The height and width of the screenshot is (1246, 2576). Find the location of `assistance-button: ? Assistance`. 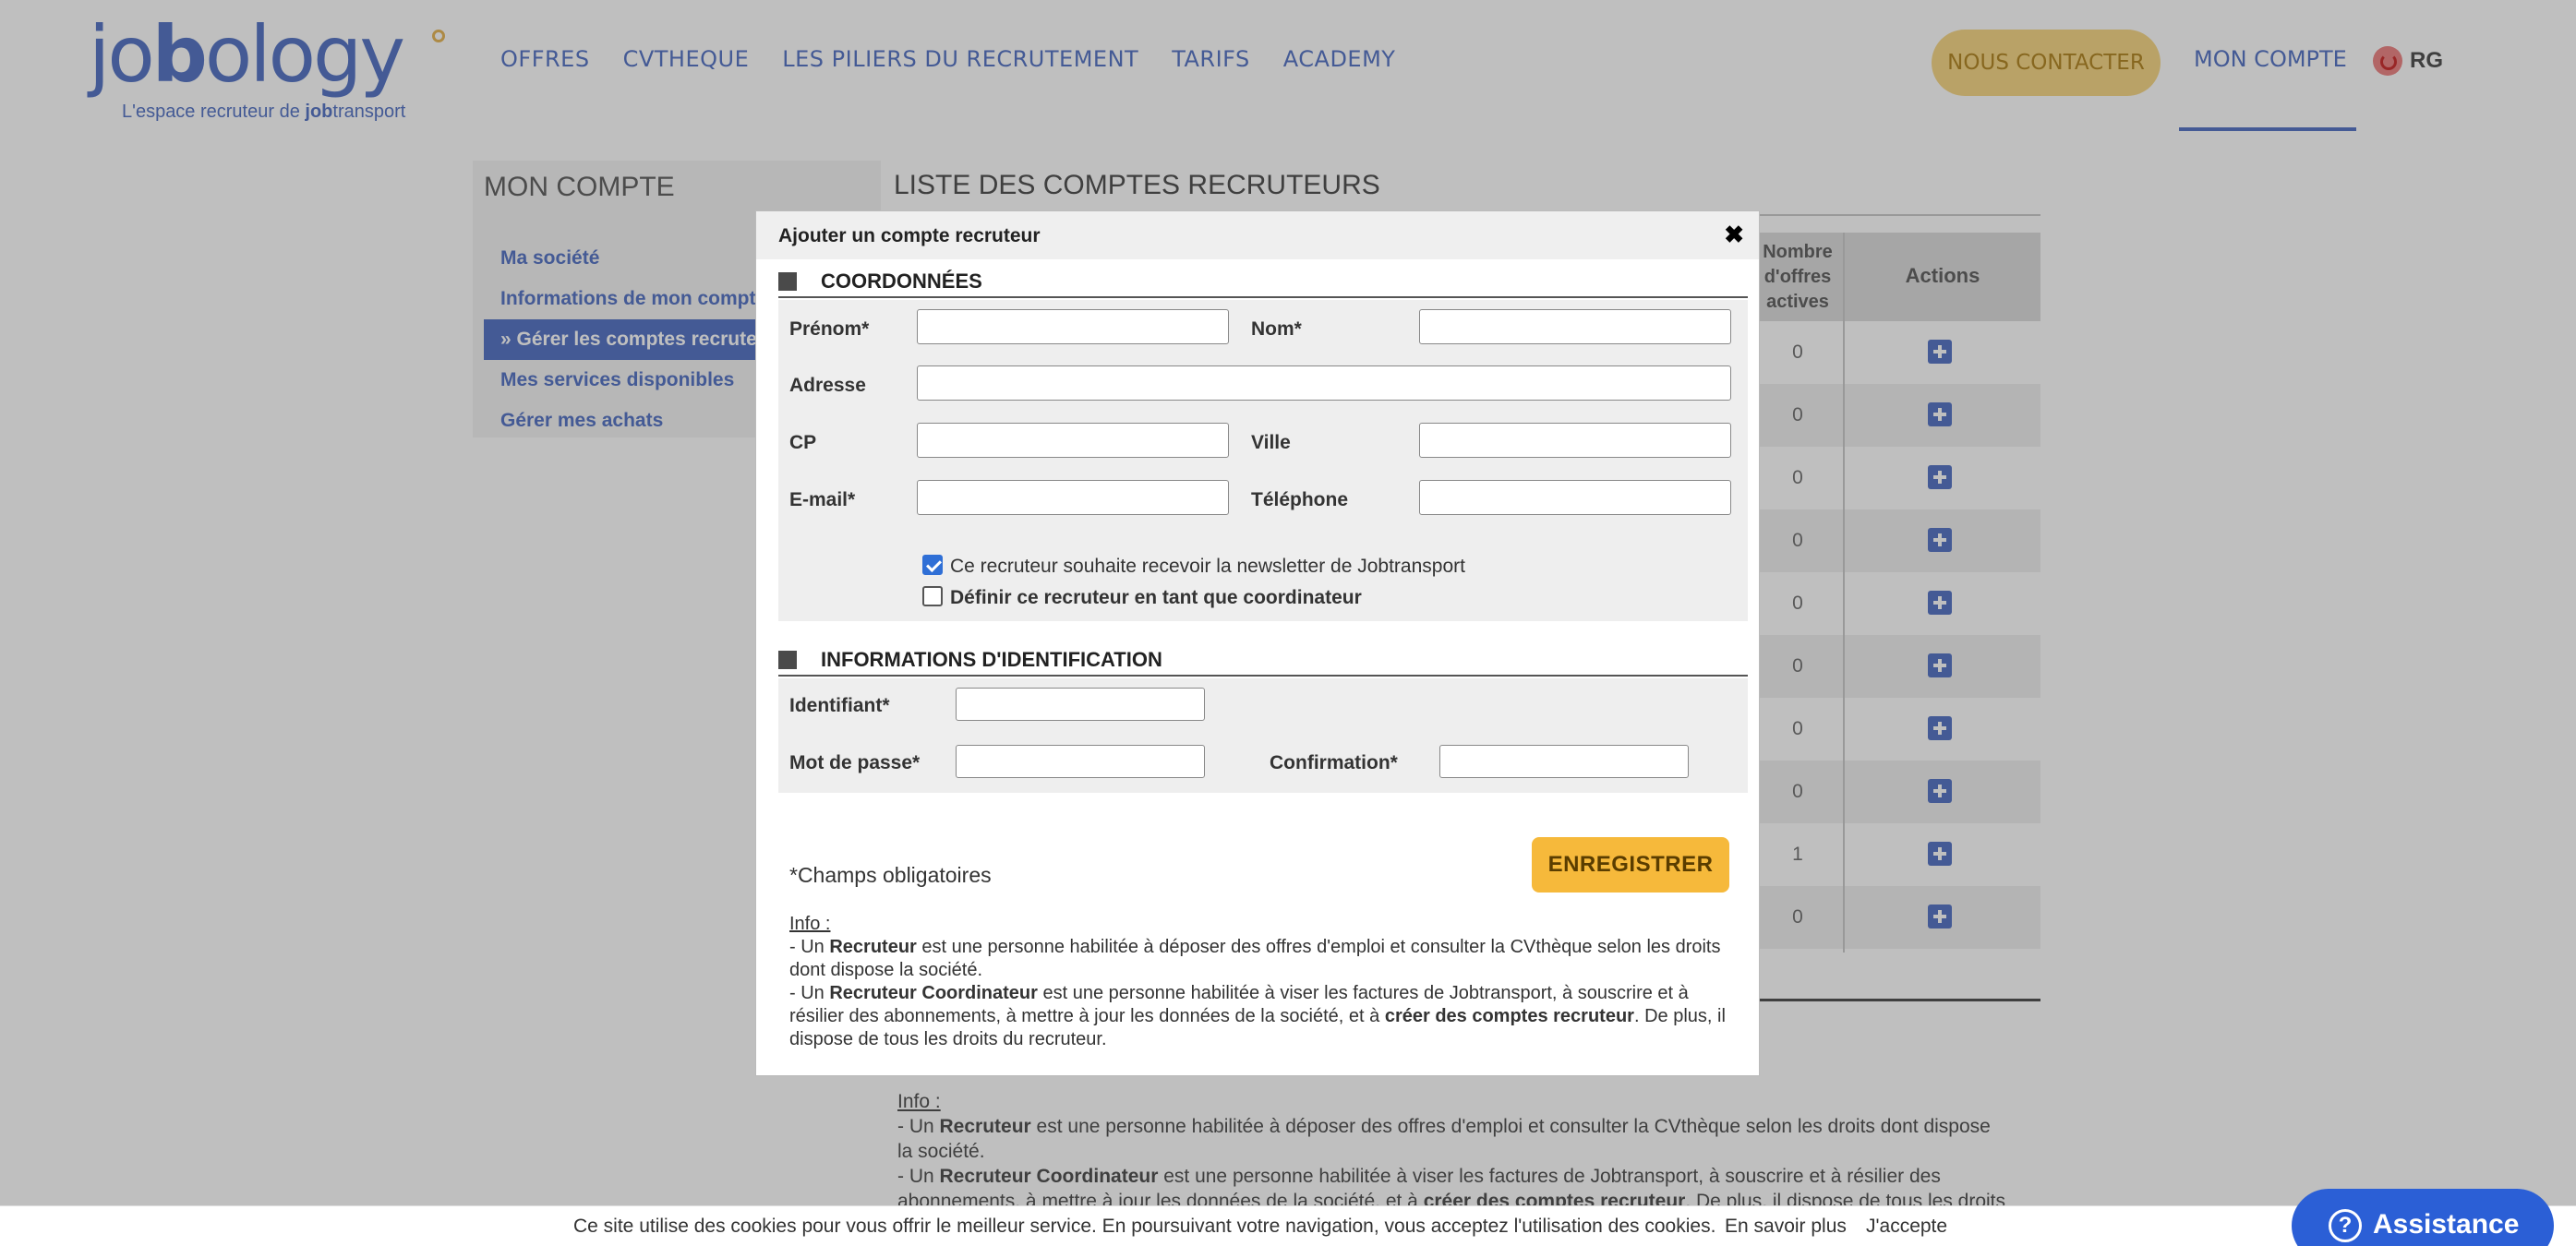

assistance-button: ? Assistance is located at coordinates (2423, 1217).